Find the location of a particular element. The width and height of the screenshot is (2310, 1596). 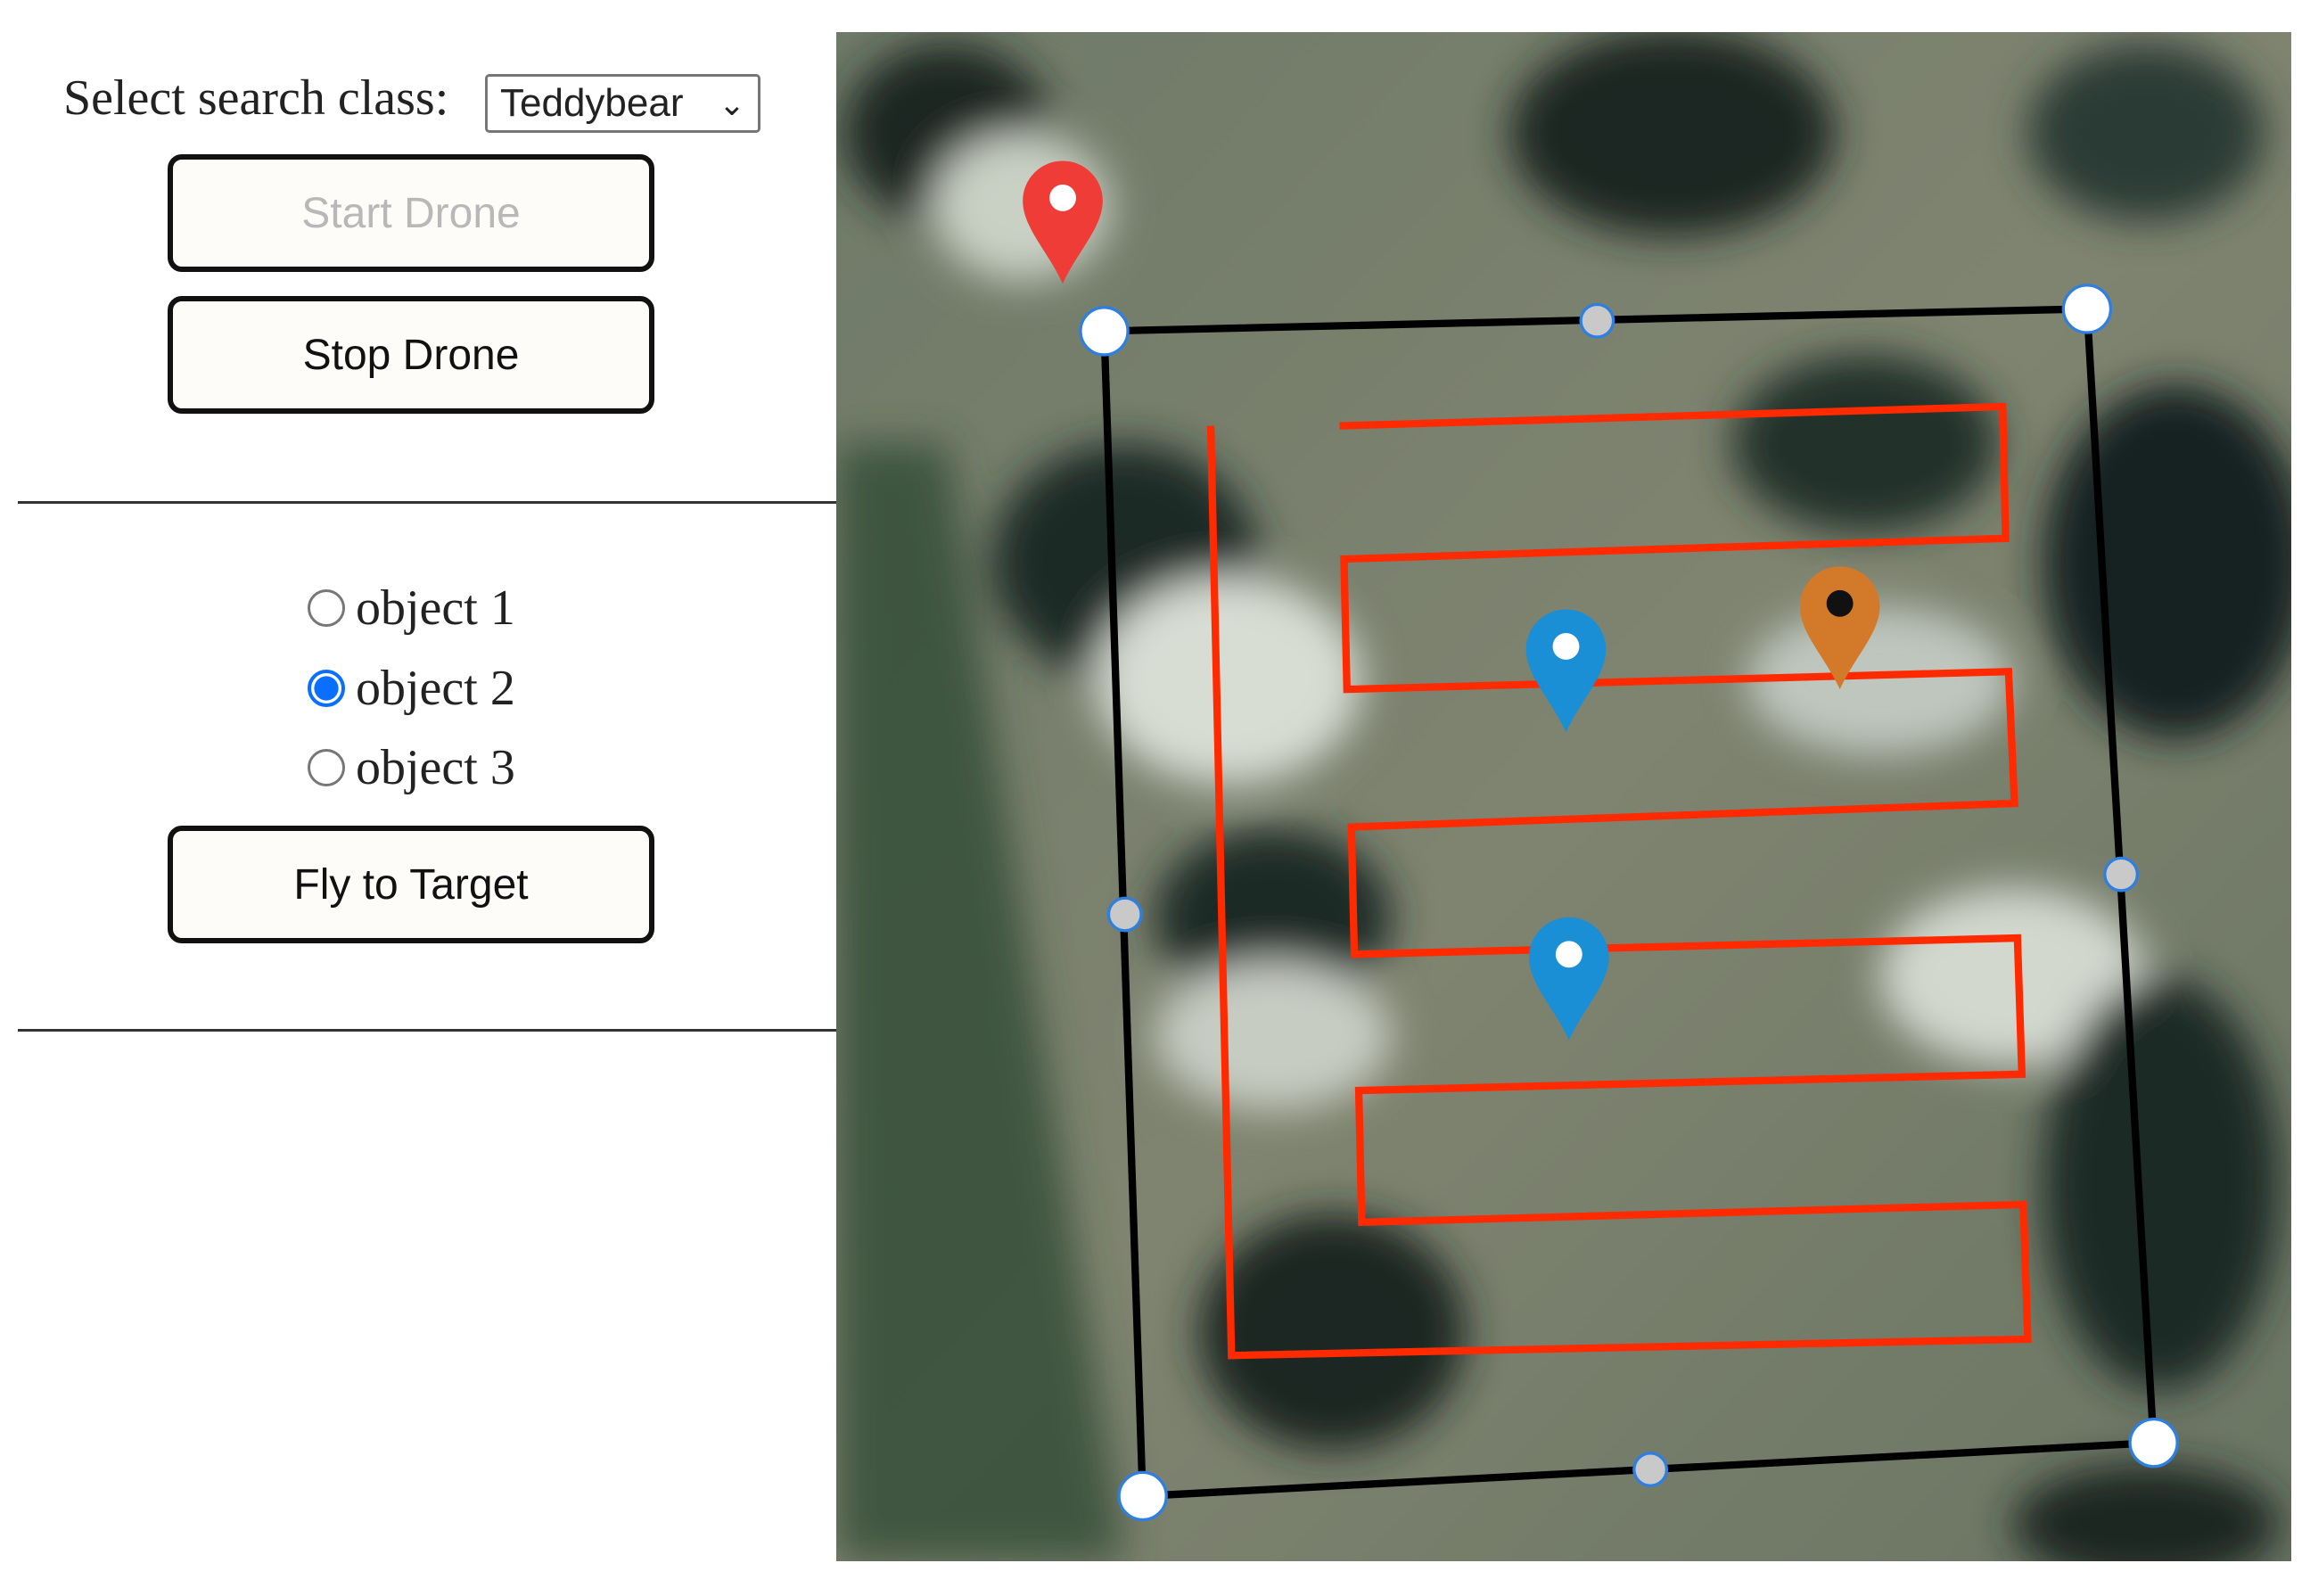

search-class-select: Teddybear ⌄ is located at coordinates (622, 103).